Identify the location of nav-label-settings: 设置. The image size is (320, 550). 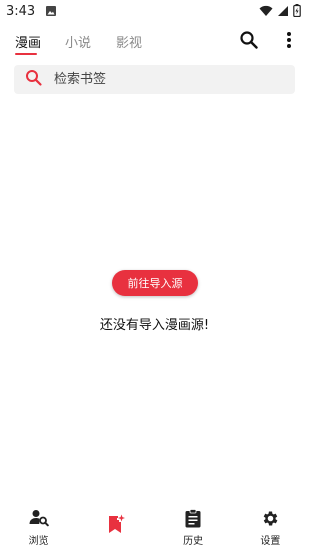
(270, 541).